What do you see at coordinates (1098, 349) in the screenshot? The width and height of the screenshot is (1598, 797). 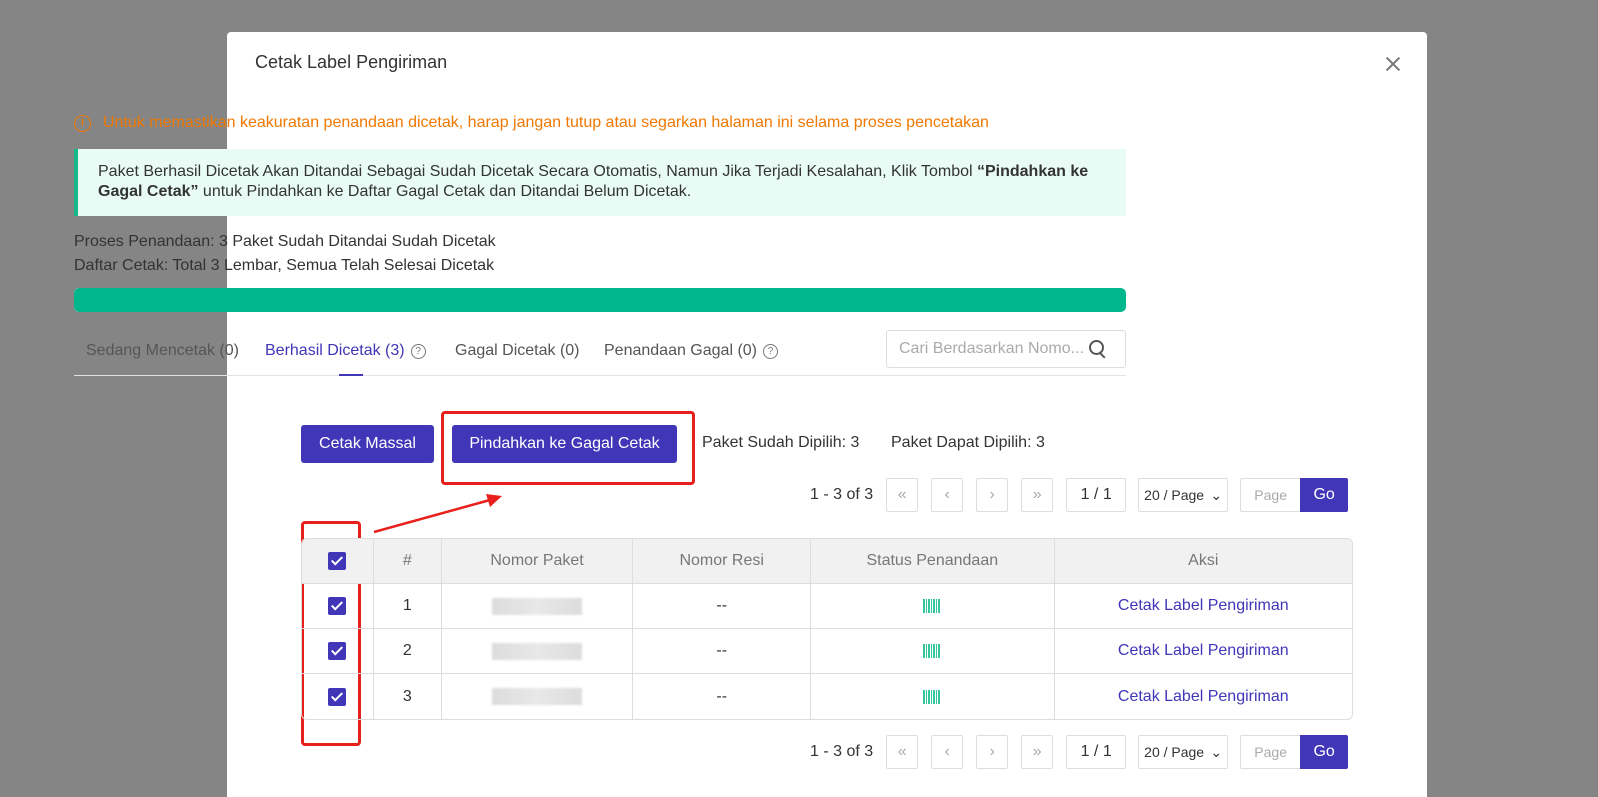 I see `search-icon` at bounding box center [1098, 349].